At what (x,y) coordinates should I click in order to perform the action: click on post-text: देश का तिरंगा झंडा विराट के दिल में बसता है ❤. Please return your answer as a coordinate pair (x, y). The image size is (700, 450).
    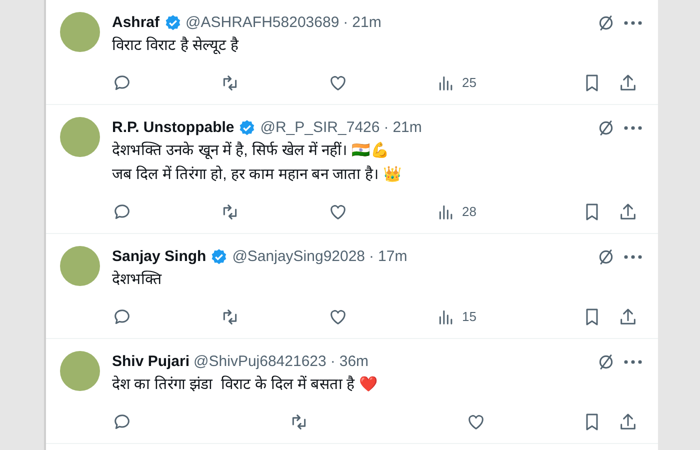
    Looking at the image, I should click on (245, 384).